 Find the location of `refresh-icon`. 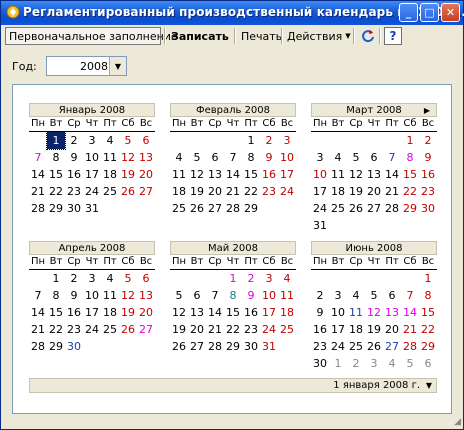

refresh-icon is located at coordinates (368, 36).